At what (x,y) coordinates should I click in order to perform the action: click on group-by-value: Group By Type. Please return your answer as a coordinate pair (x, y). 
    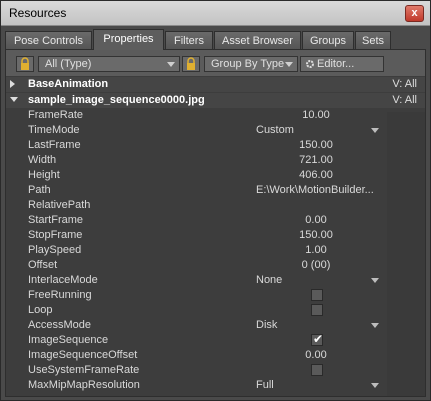
    Looking at the image, I should click on (248, 64).